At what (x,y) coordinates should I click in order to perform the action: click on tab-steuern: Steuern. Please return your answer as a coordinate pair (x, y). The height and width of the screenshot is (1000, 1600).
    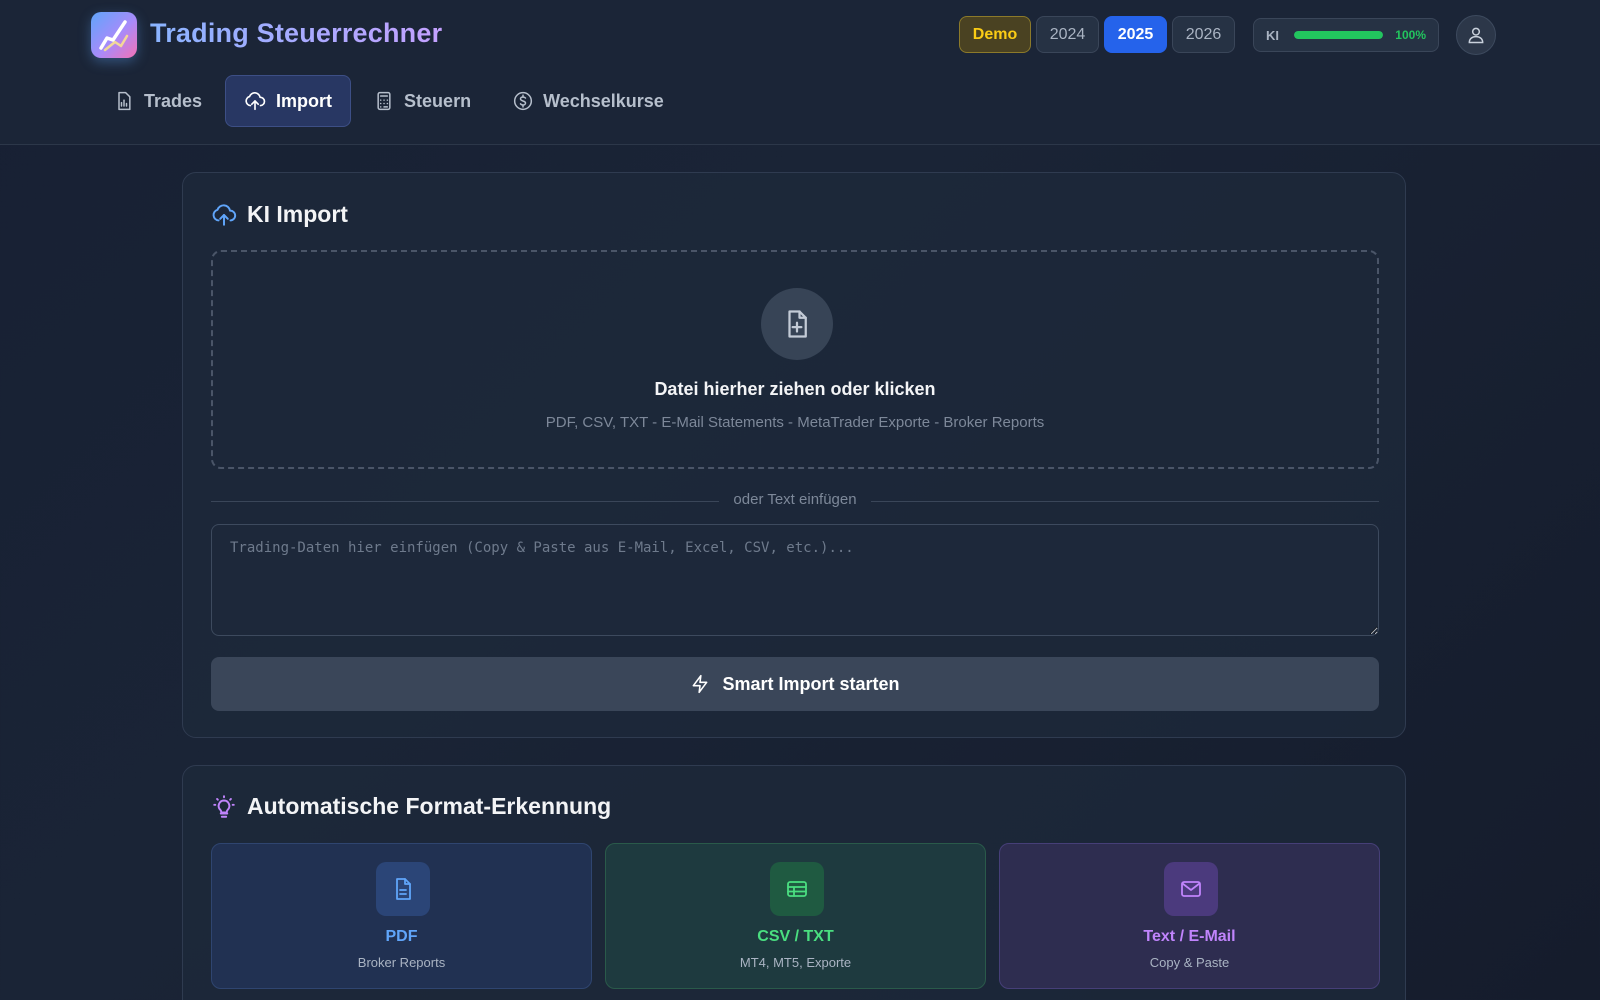
    Looking at the image, I should click on (422, 101).